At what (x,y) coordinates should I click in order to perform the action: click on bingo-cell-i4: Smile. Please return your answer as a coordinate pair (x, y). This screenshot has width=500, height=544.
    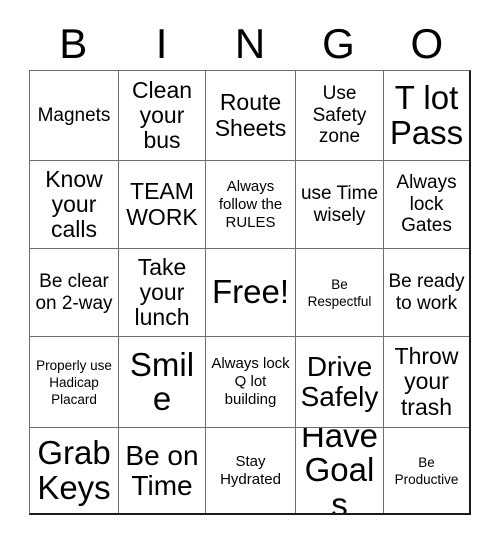
    Looking at the image, I should click on (162, 382).